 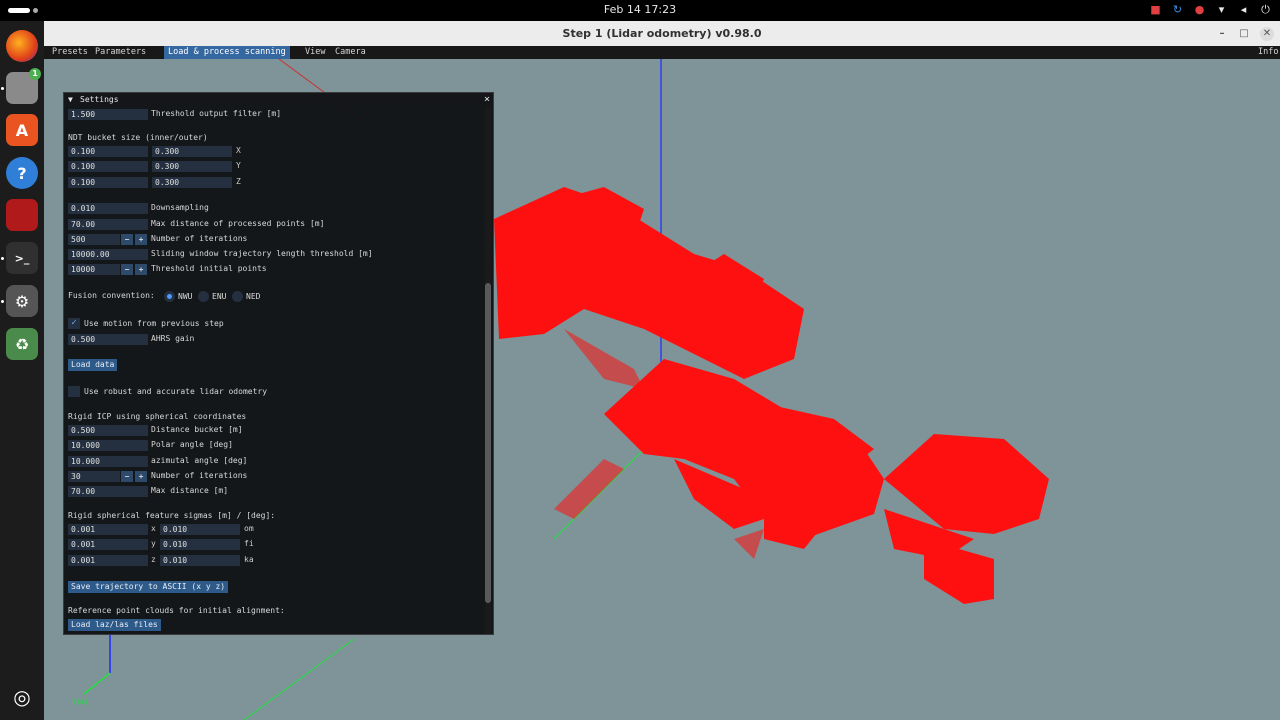 What do you see at coordinates (1155, 10) in the screenshot?
I see `screen-record-icon: ■` at bounding box center [1155, 10].